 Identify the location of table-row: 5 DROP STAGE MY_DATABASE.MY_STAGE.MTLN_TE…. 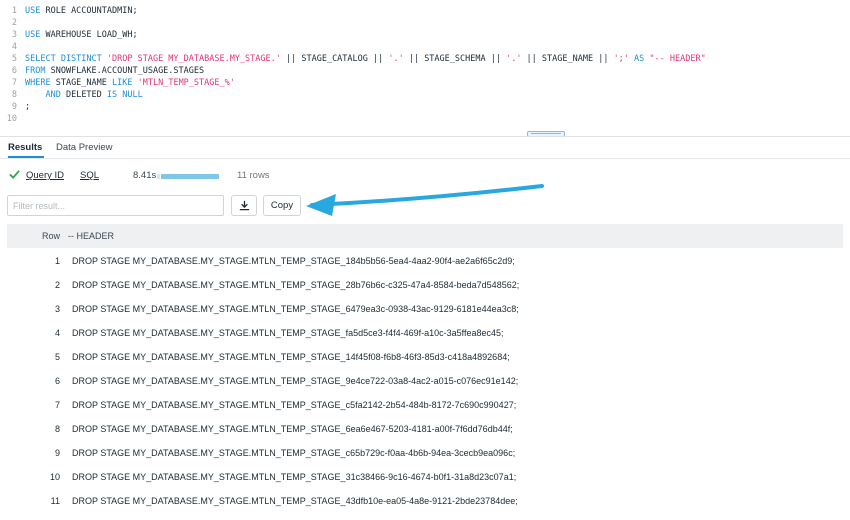
(425, 356).